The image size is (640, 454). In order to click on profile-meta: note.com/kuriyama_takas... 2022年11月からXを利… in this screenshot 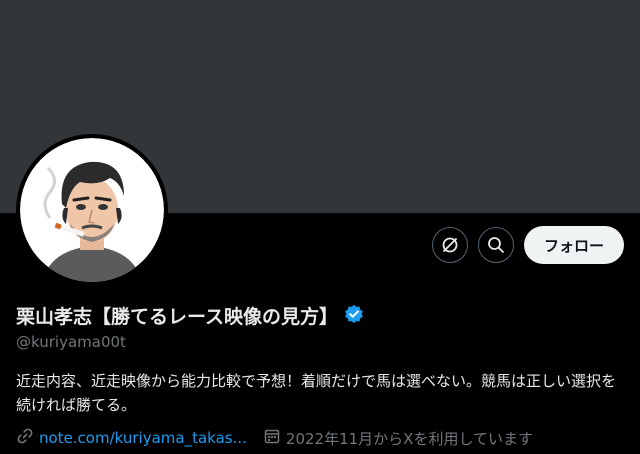, I will do `click(274, 438)`.